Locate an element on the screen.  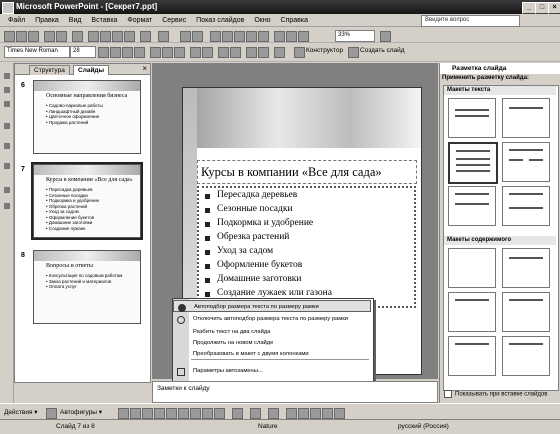
align-center-icon is located at coordinates (167, 52).